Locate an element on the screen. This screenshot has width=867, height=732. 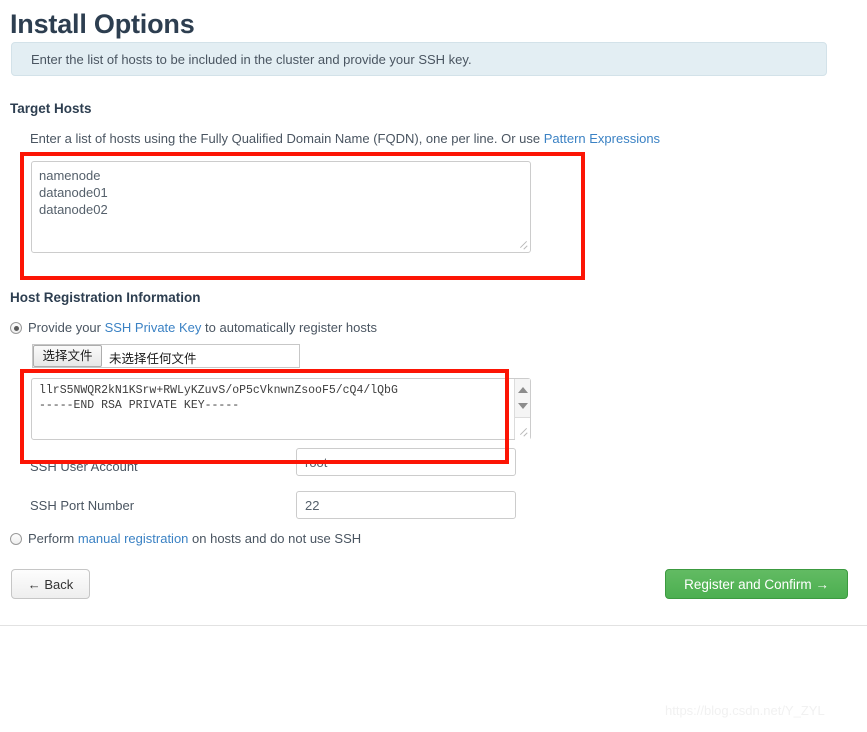
scroll-down-icon is located at coordinates (523, 406).